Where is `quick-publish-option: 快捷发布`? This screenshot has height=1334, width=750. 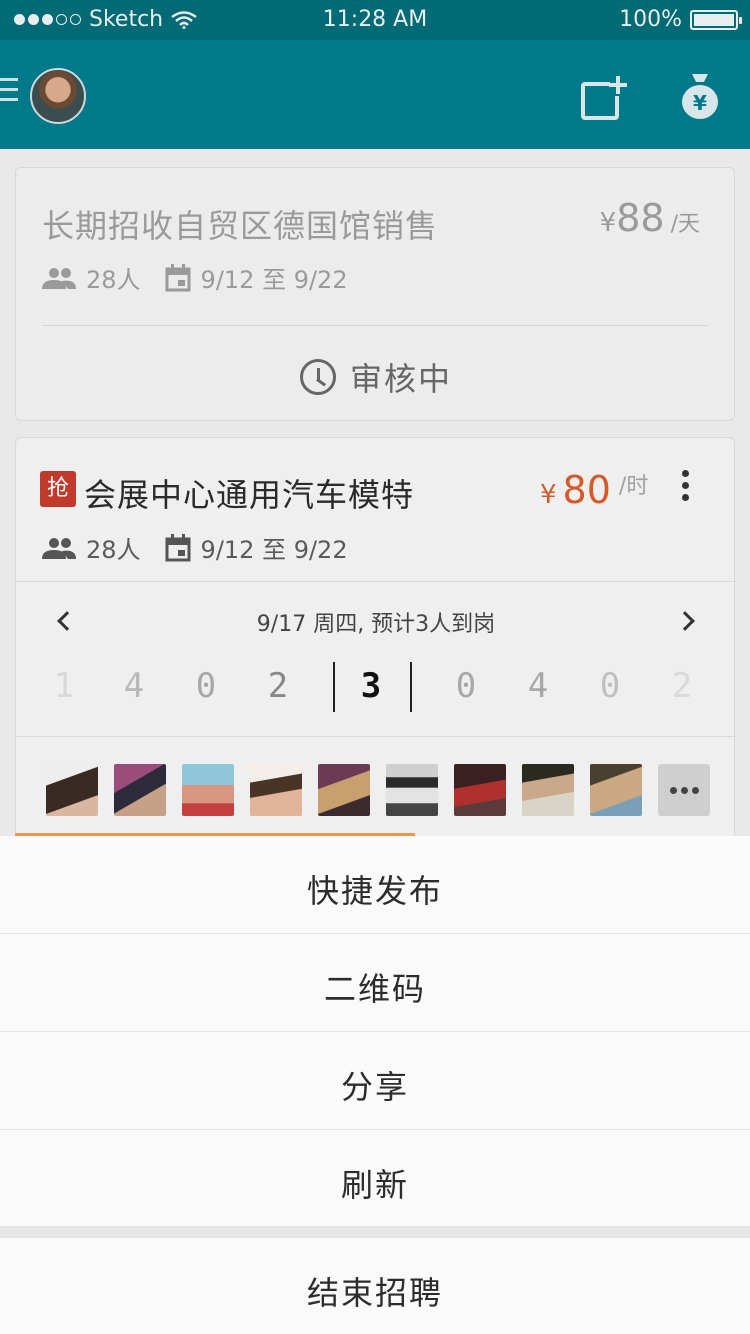
quick-publish-option: 快捷发布 is located at coordinates (375, 889).